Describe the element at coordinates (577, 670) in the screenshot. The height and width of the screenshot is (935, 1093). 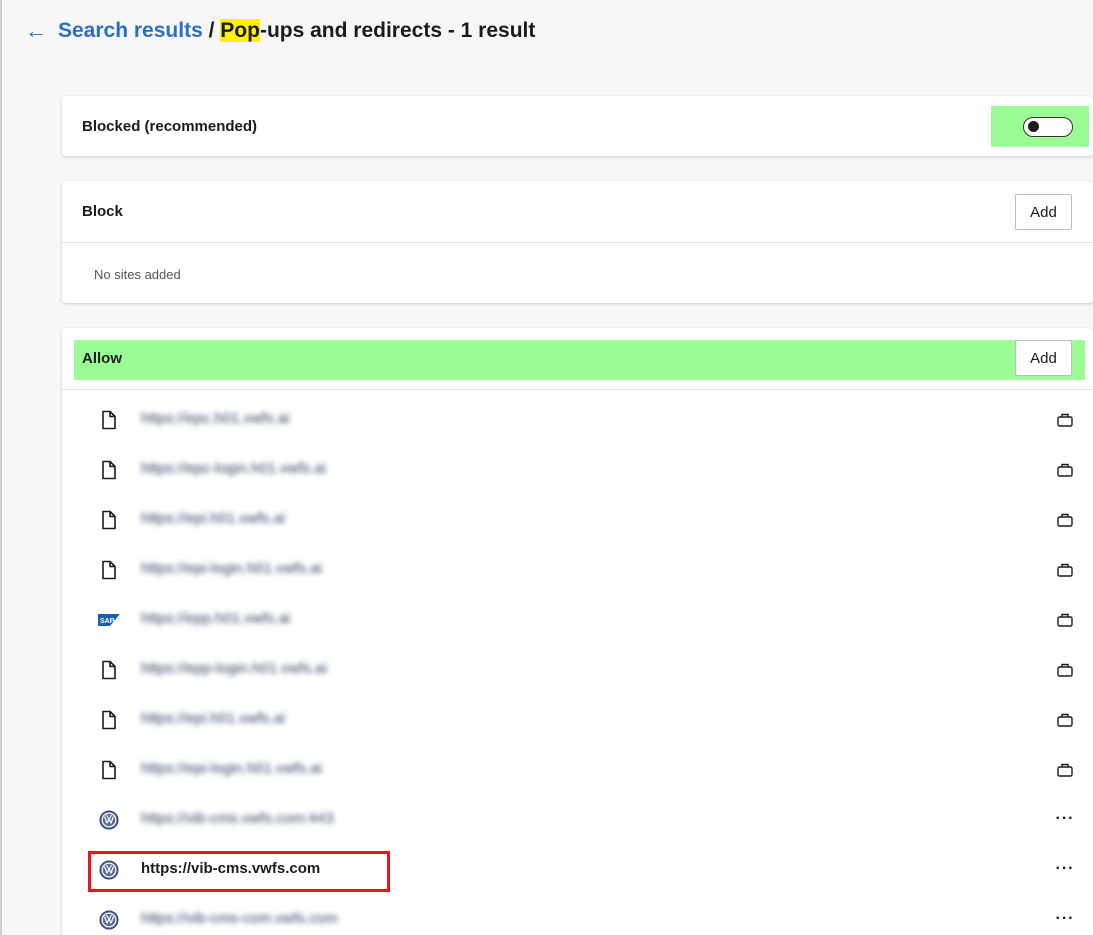
I see `allow-site-row: https://epp-login.h01.vwfs.ai` at that location.